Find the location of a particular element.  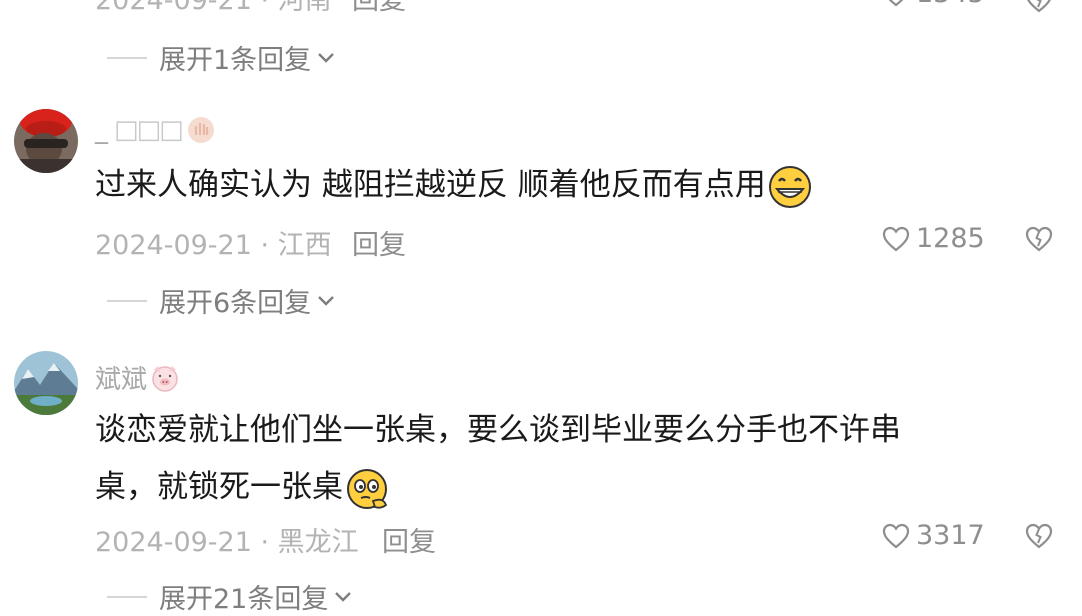

comment-0-meta: 2024-09-21 · 河南 is located at coordinates (213, 8).